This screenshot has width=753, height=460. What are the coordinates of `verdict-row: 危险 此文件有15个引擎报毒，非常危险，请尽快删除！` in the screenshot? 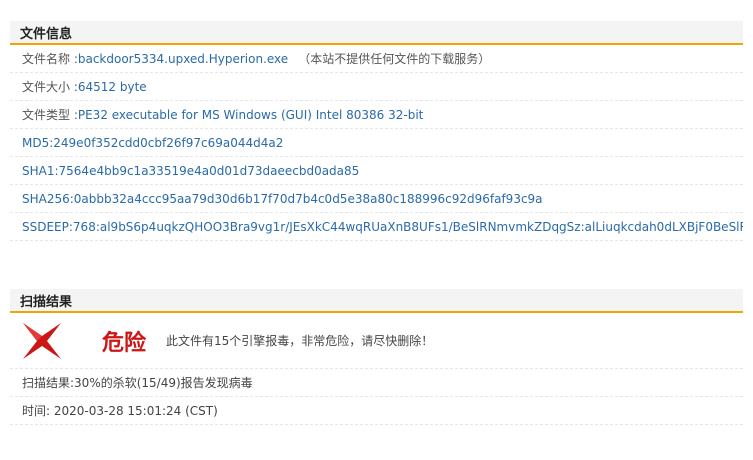 It's located at (376, 341).